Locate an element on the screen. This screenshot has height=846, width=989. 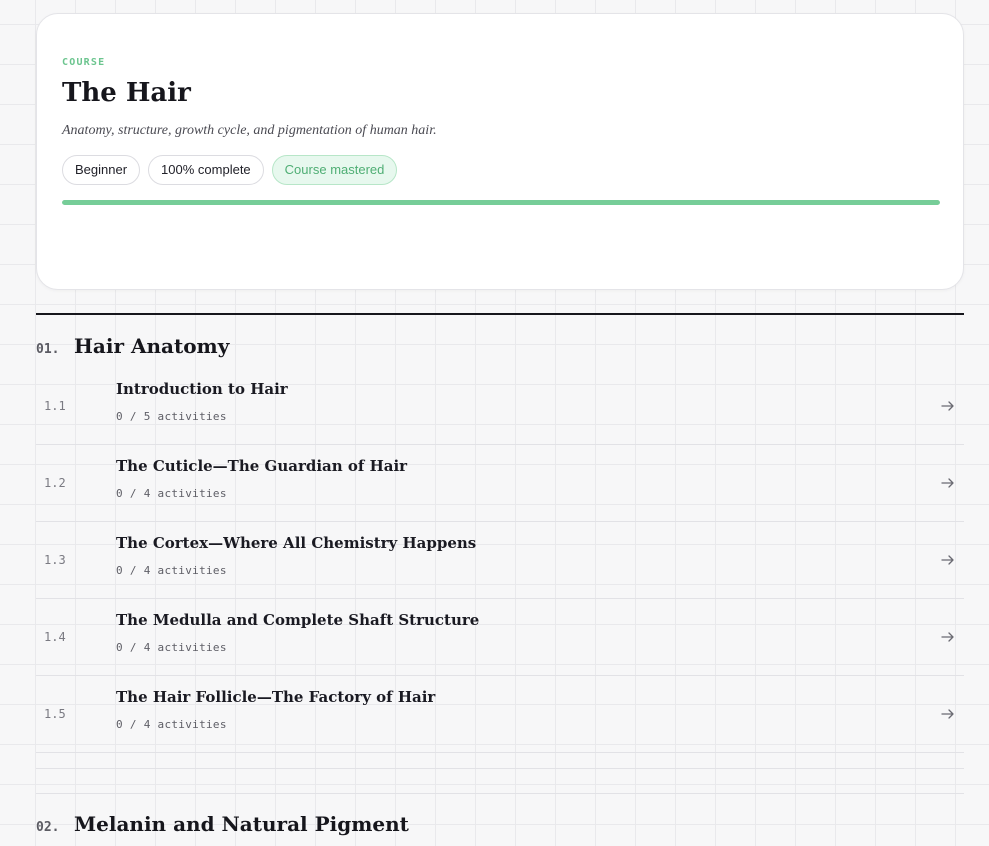
lesson-number: 1.4 is located at coordinates (55, 637).